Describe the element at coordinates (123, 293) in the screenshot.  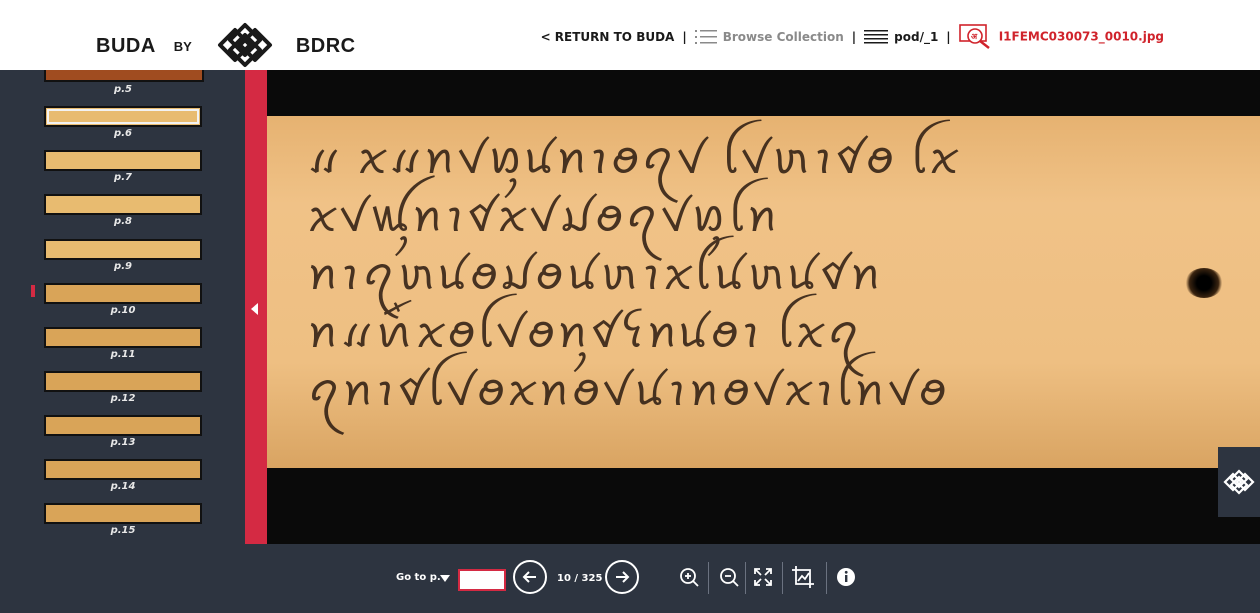
I see `page-thumbnail-current` at that location.